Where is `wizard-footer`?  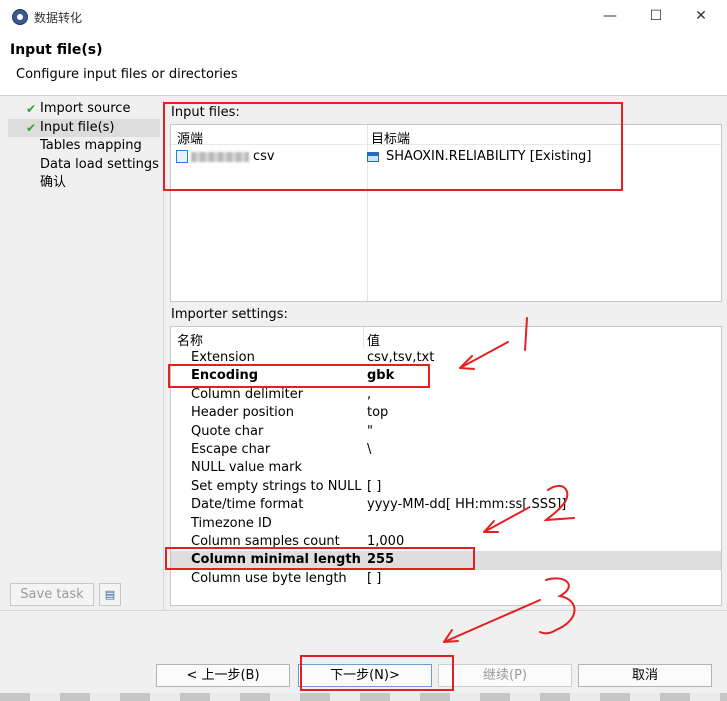
wizard-footer is located at coordinates (363, 655).